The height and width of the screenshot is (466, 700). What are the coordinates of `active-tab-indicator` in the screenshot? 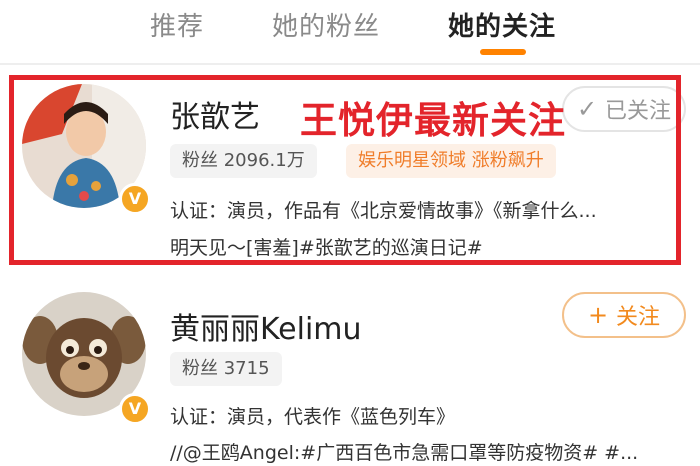 It's located at (503, 52).